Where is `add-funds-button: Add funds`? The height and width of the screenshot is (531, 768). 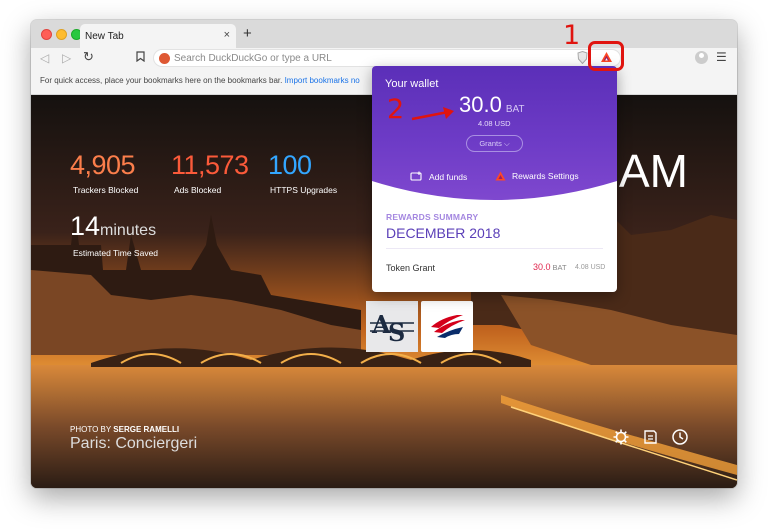
add-funds-button: Add funds is located at coordinates (438, 176).